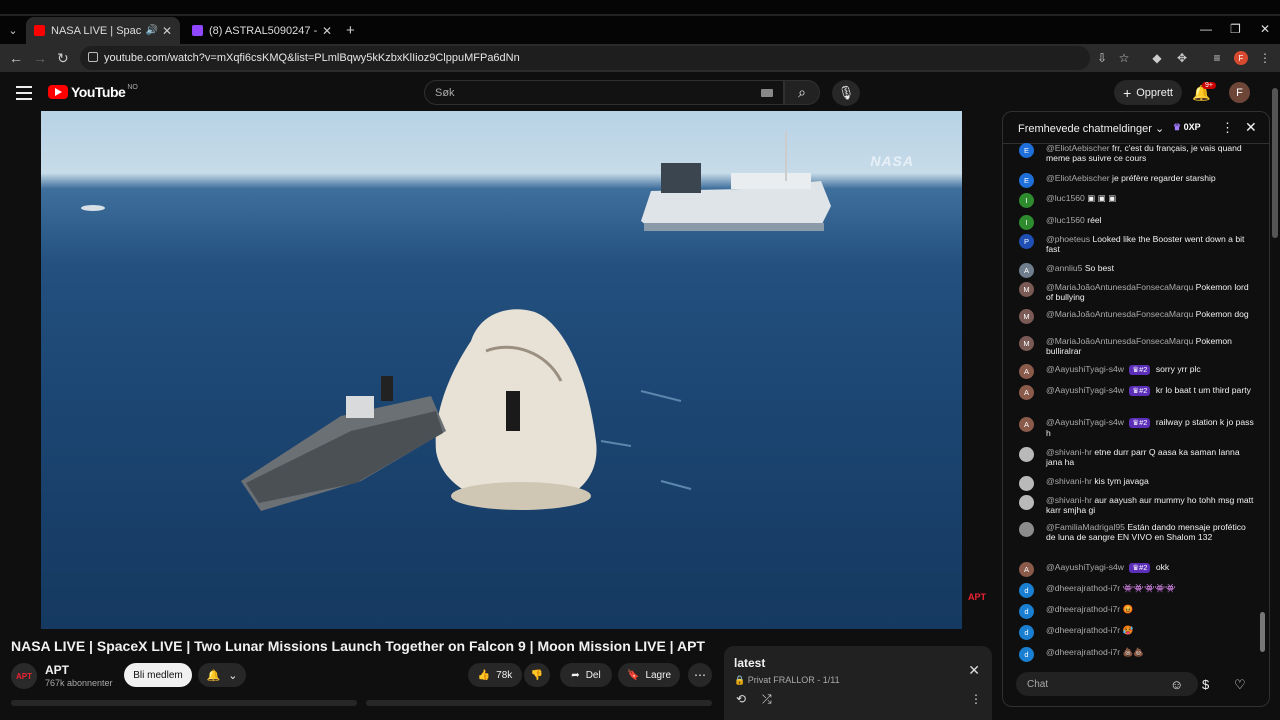 Image resolution: width=1280 pixels, height=720 pixels. Describe the element at coordinates (1157, 58) in the screenshot. I see `extension-icon: ◆` at that location.